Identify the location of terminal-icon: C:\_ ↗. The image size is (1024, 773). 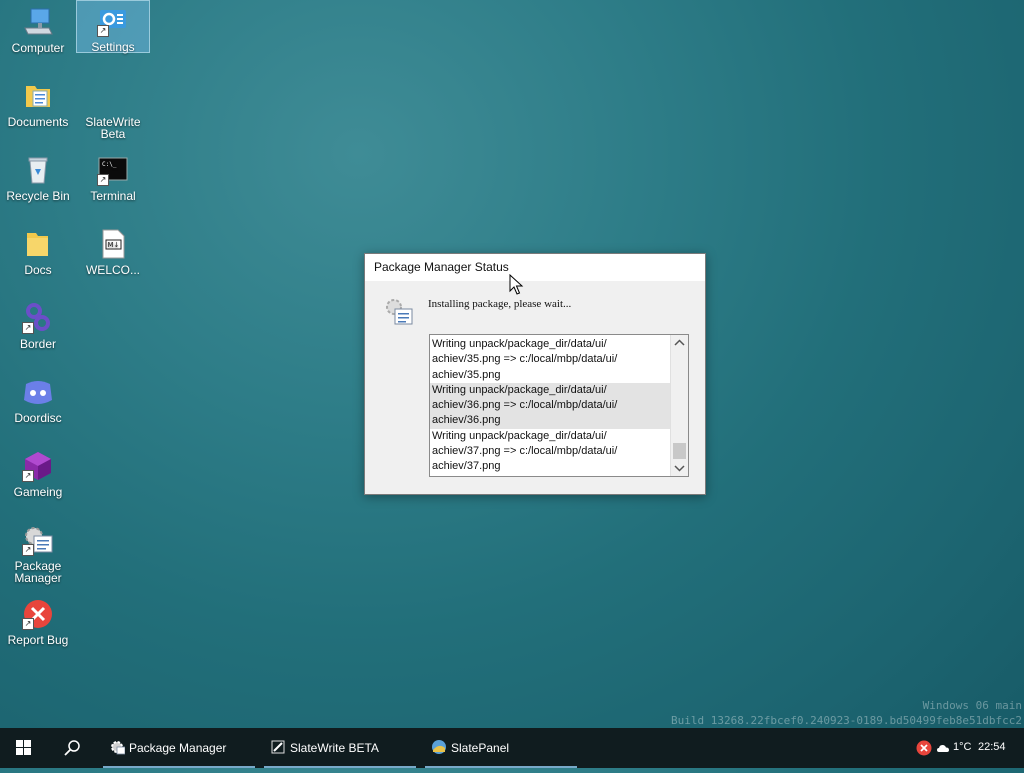
(113, 170).